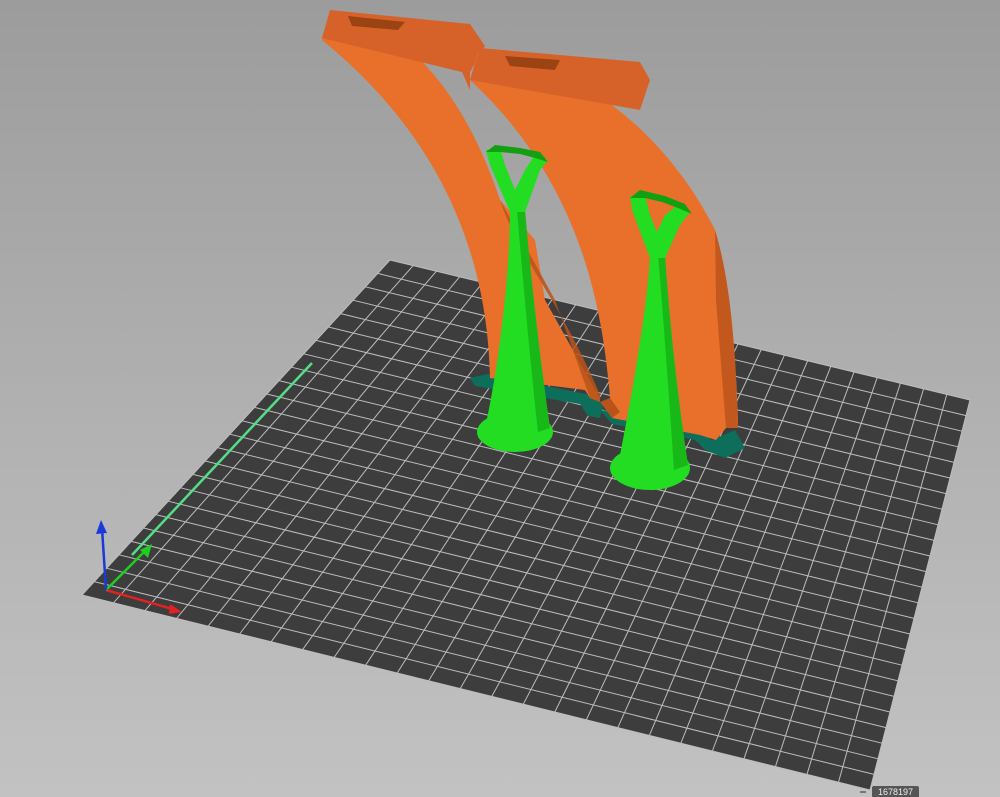  Describe the element at coordinates (863, 792) in the screenshot. I see `status-marker` at that location.